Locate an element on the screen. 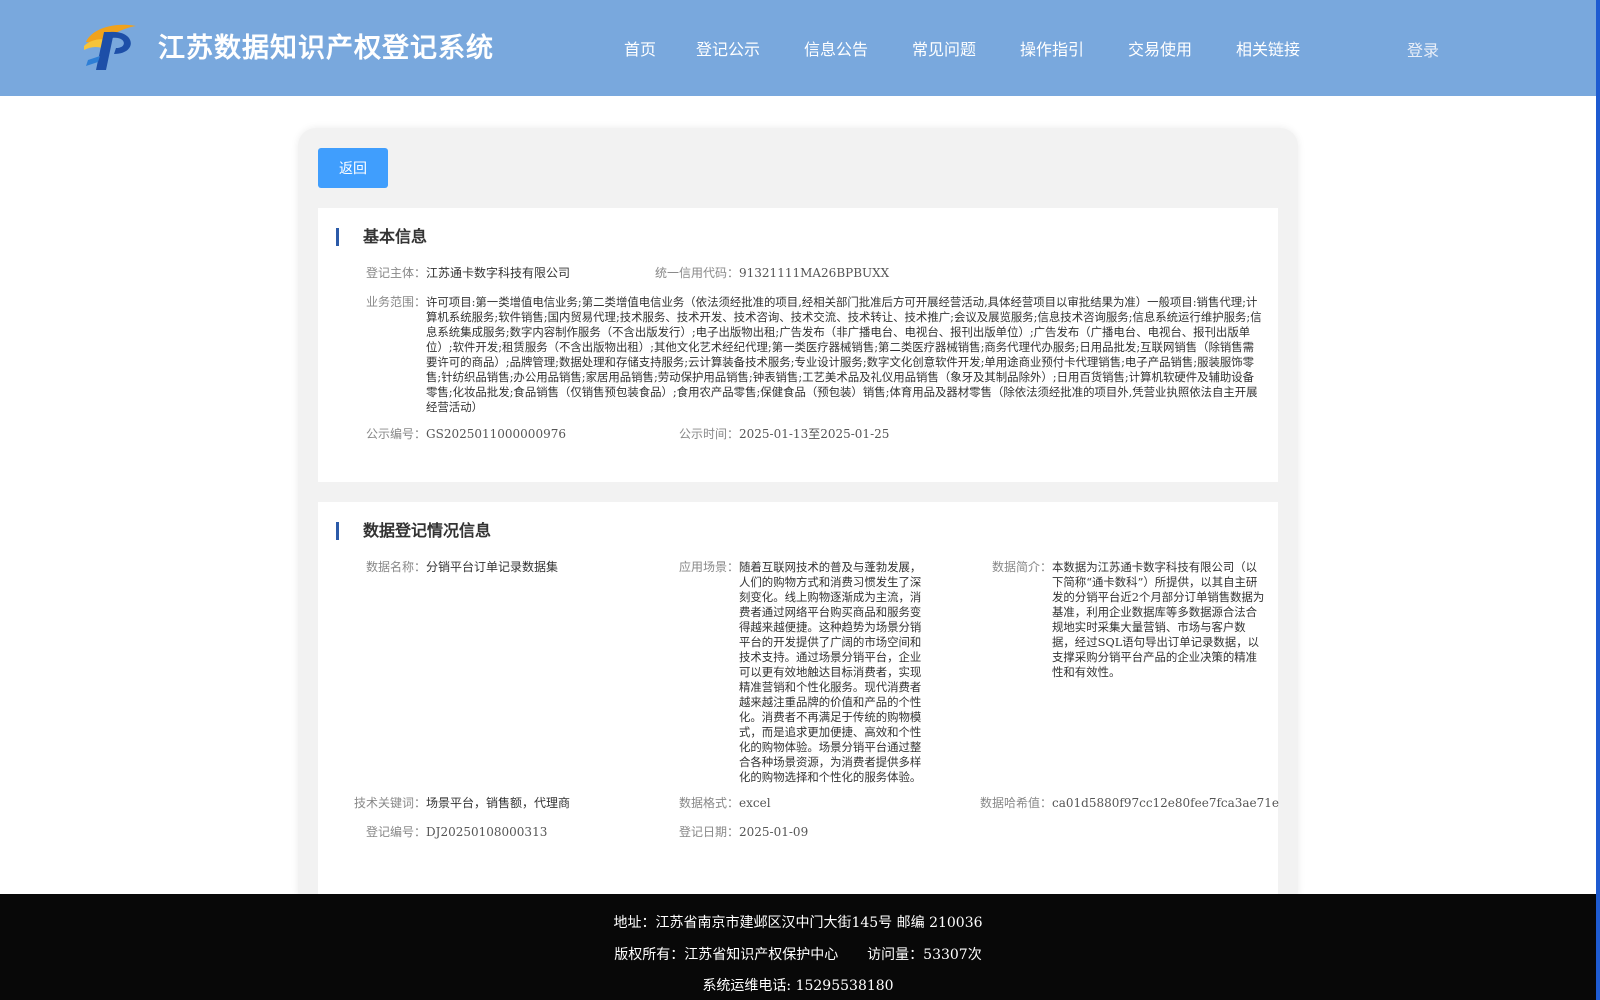 Image resolution: width=1600 pixels, height=1000 pixels. hash-field: 数据哈希值： ca01d5880f97cc12e80fee7fca3ae71e is located at coordinates (1129, 803).